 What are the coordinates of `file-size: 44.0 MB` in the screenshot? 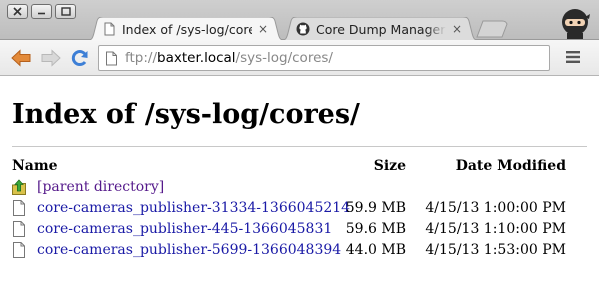 It's located at (375, 250).